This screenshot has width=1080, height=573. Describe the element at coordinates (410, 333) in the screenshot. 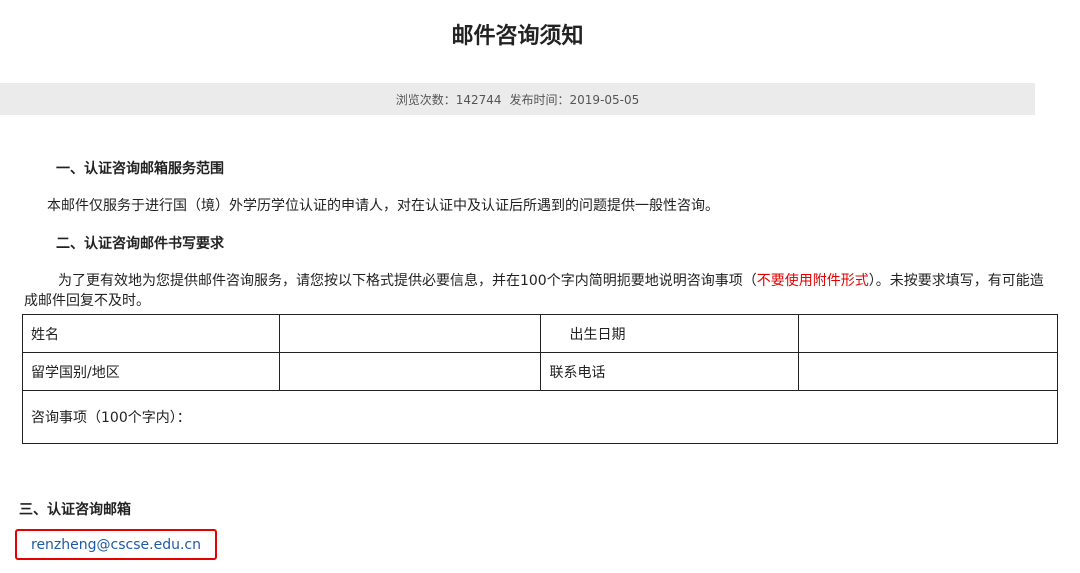

I see `name-value-cell` at that location.